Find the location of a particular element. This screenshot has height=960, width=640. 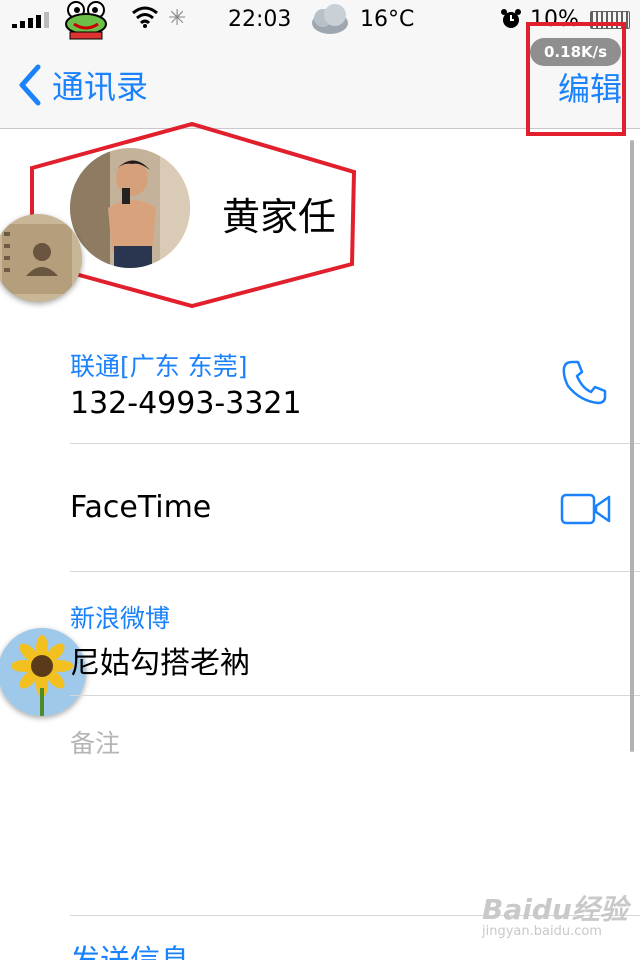

scrollbar is located at coordinates (632, 446).